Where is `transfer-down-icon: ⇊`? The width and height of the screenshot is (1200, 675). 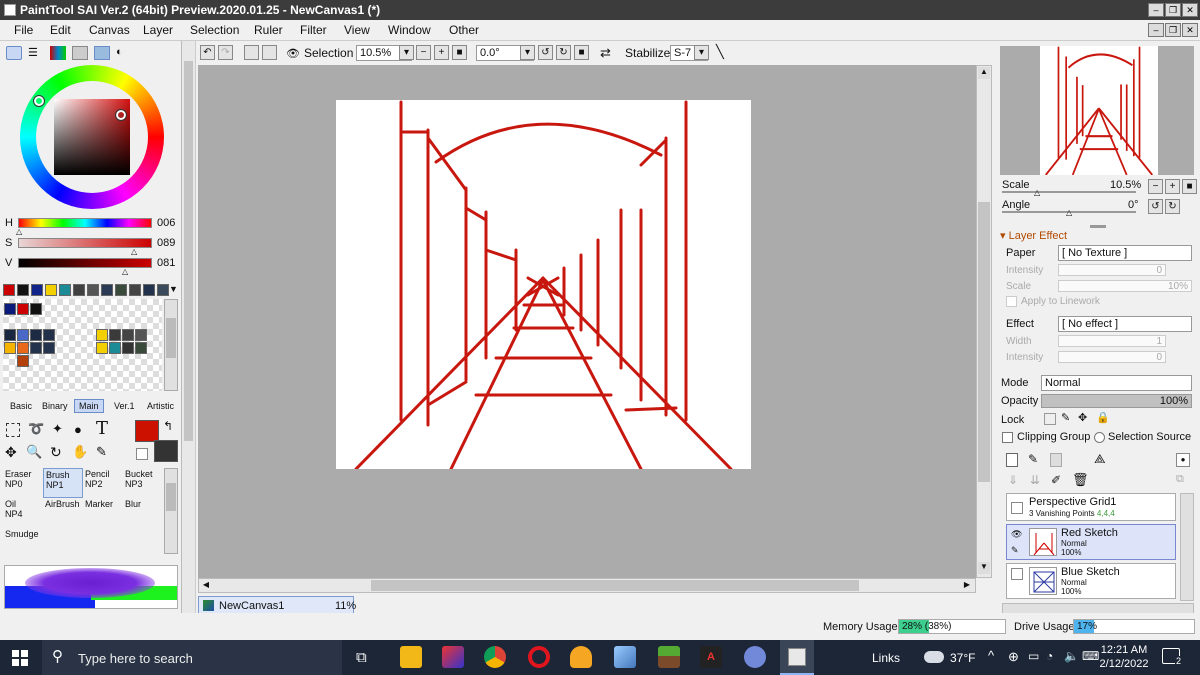
transfer-down-icon: ⇊ is located at coordinates (1035, 480).